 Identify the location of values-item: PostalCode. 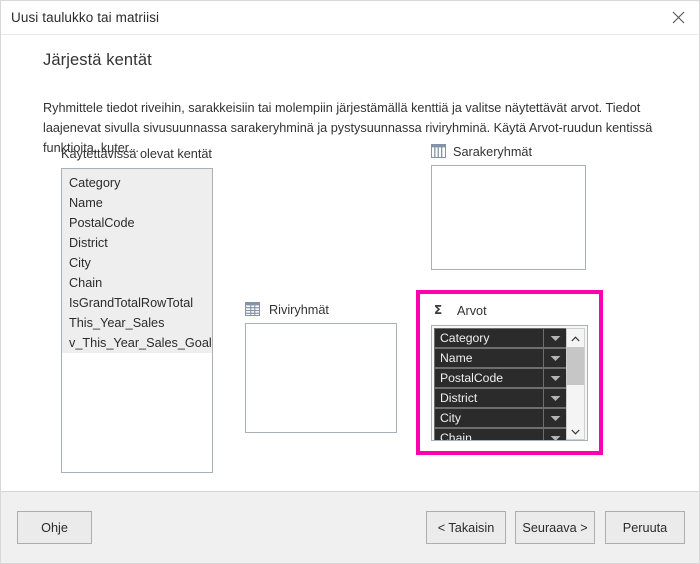
(500, 378).